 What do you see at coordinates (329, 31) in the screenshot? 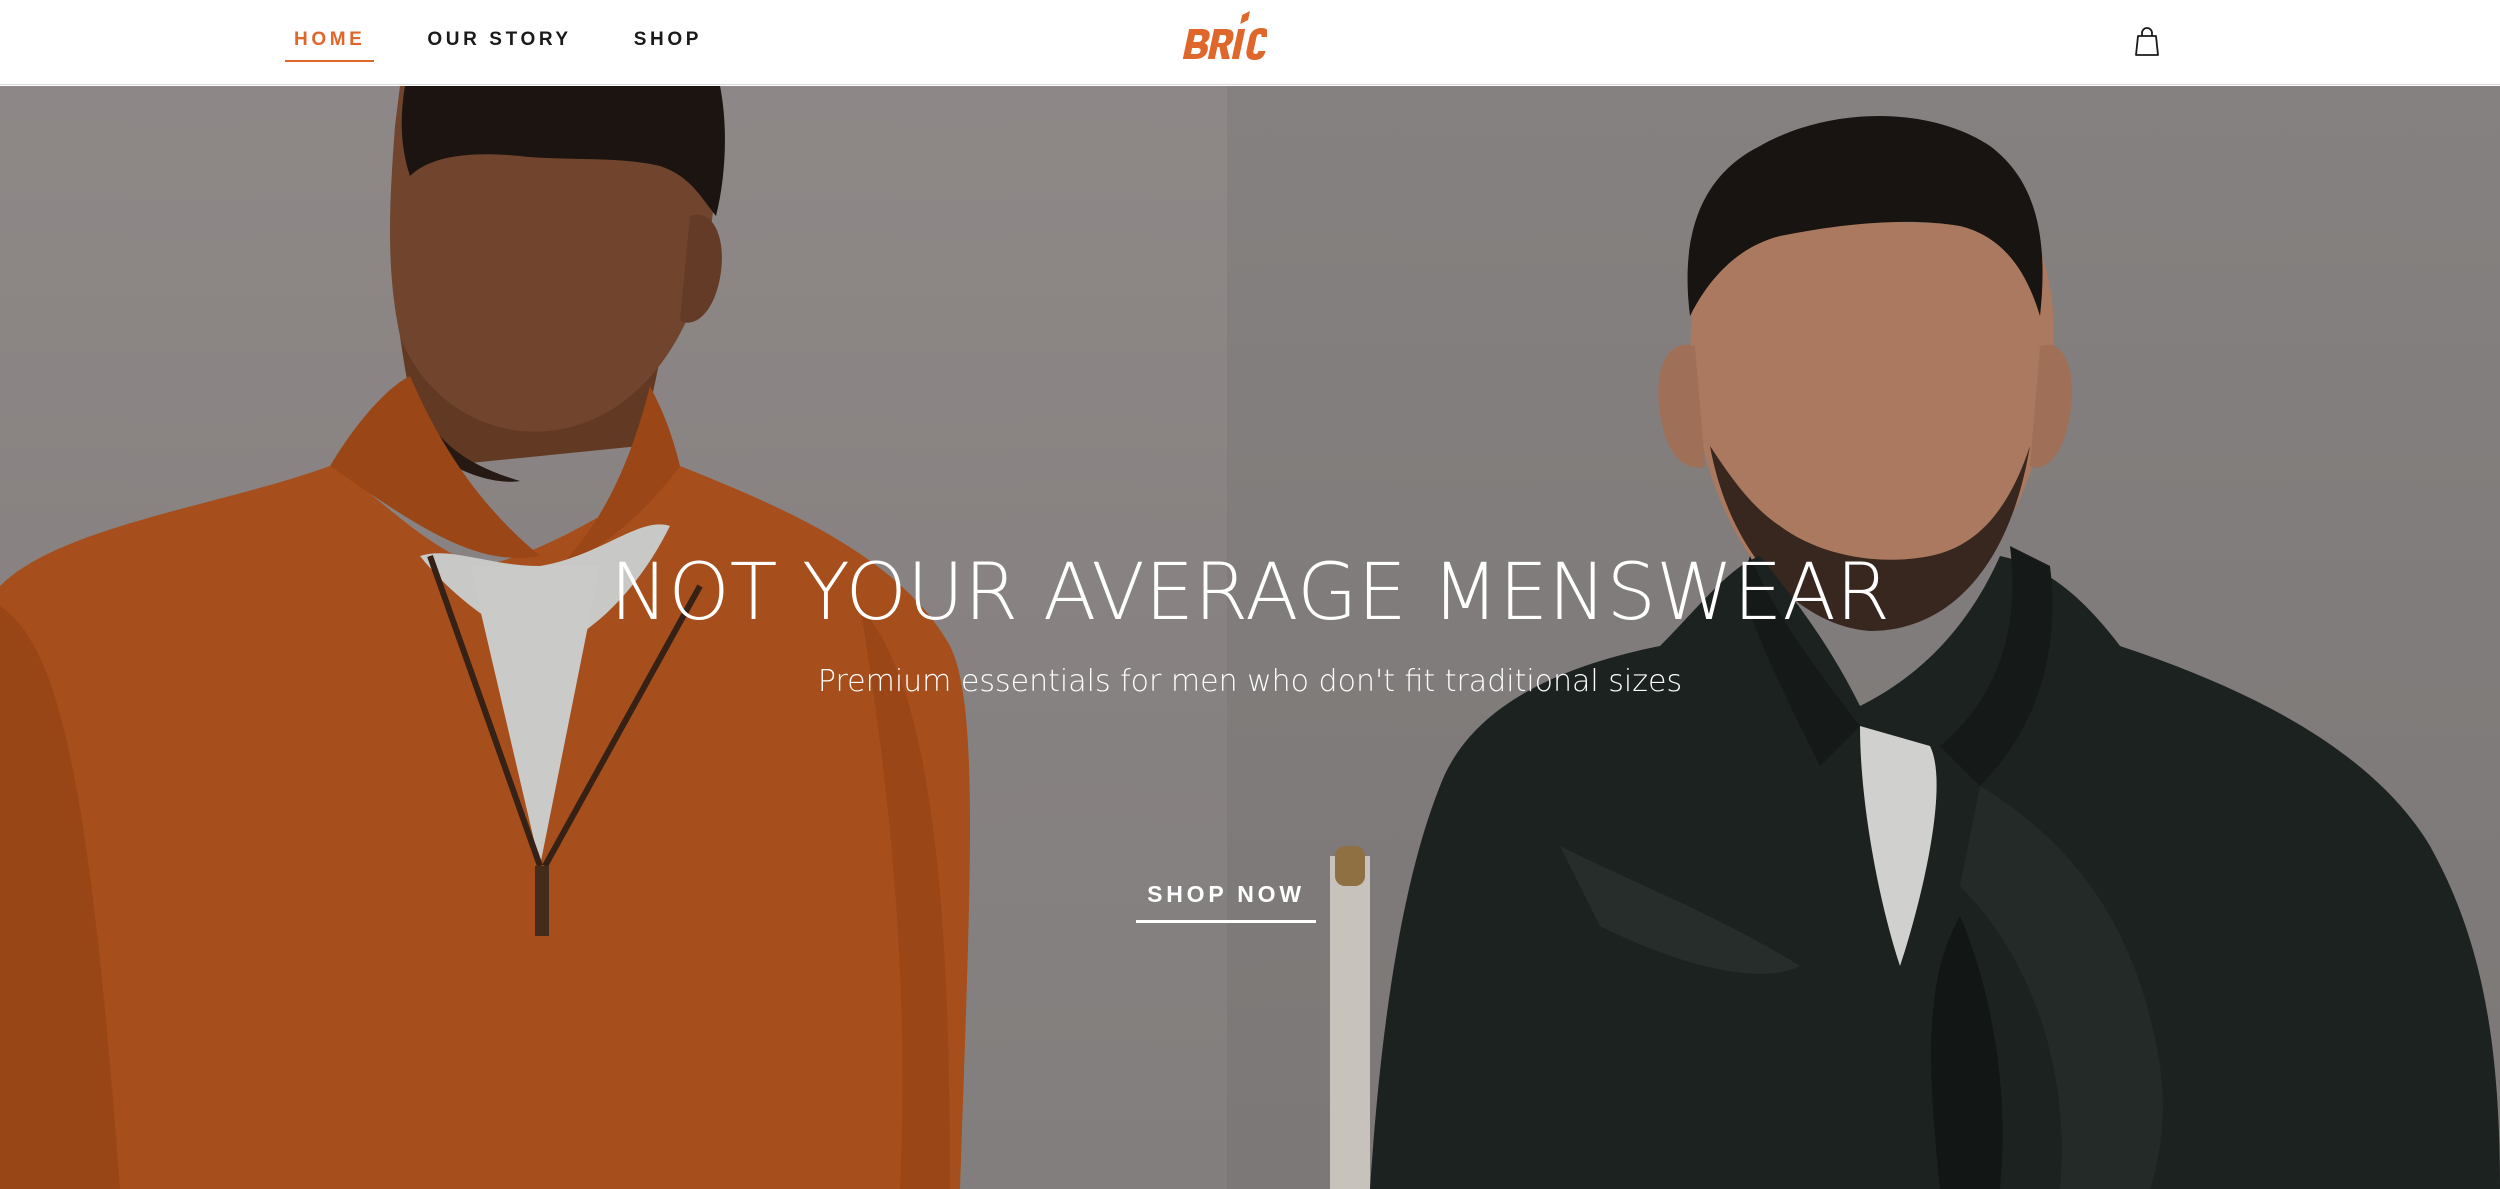
I see `nav-home: HOME` at bounding box center [329, 31].